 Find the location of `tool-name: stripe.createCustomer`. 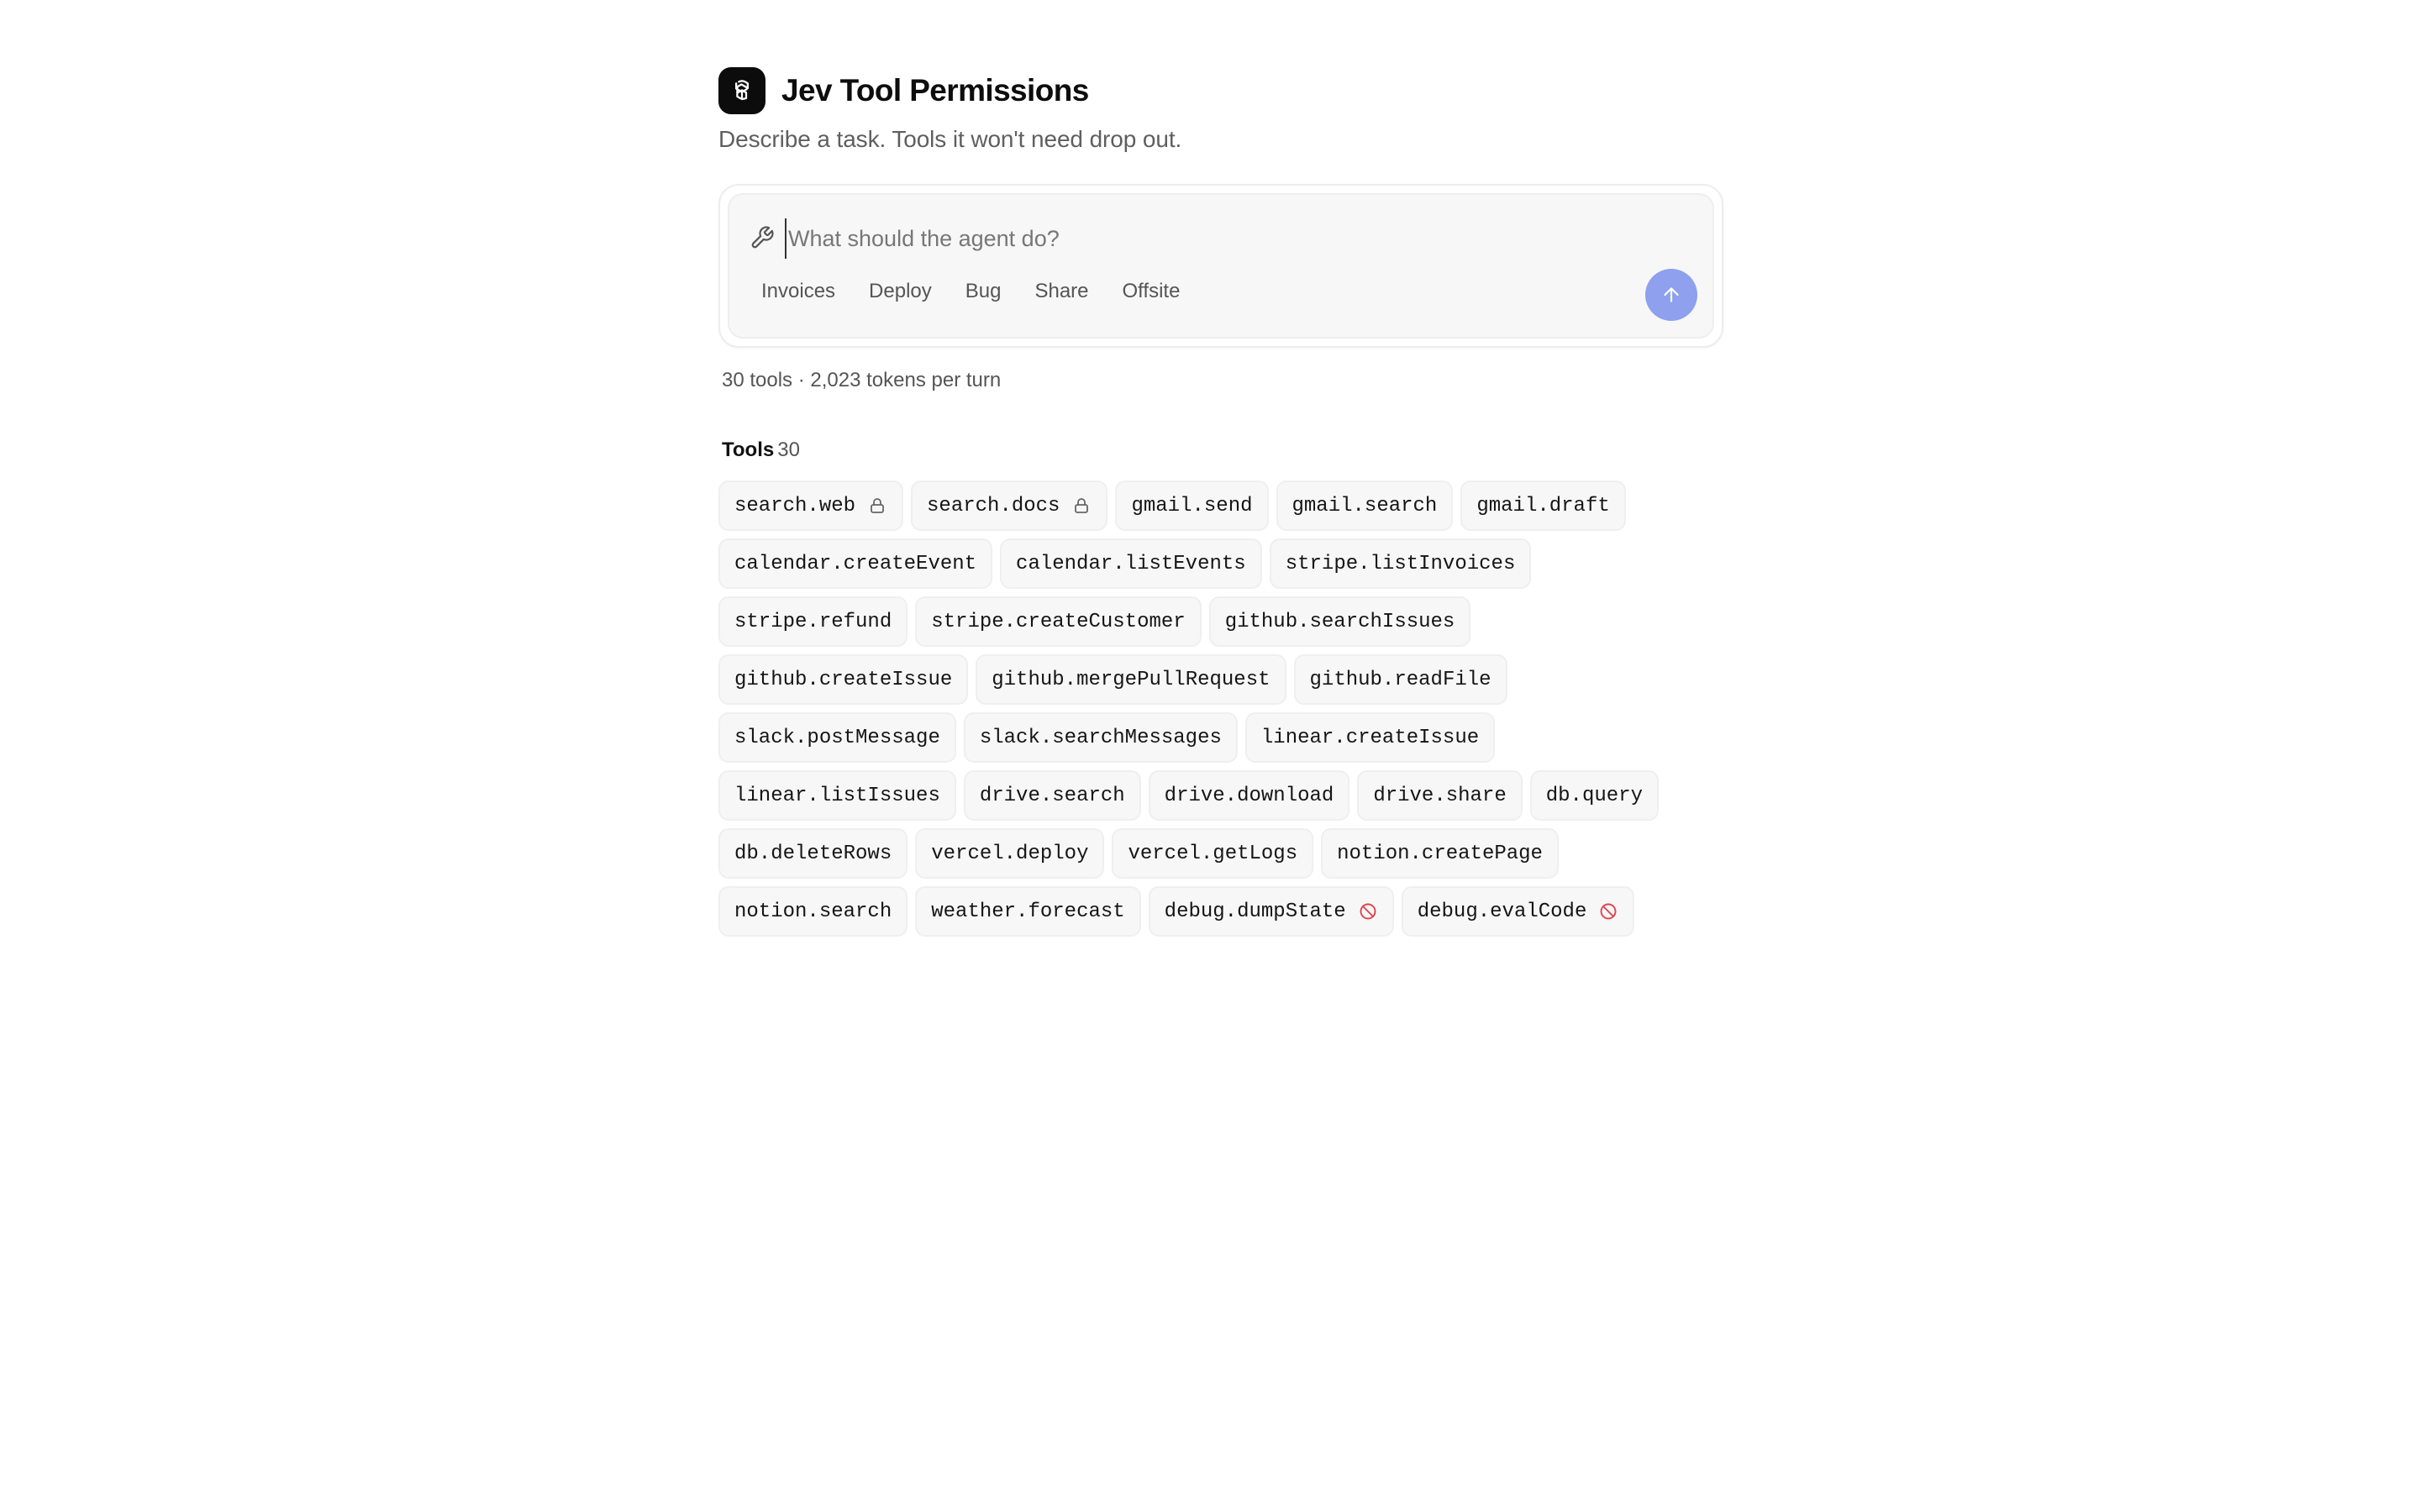

tool-name: stripe.createCustomer is located at coordinates (1058, 621).